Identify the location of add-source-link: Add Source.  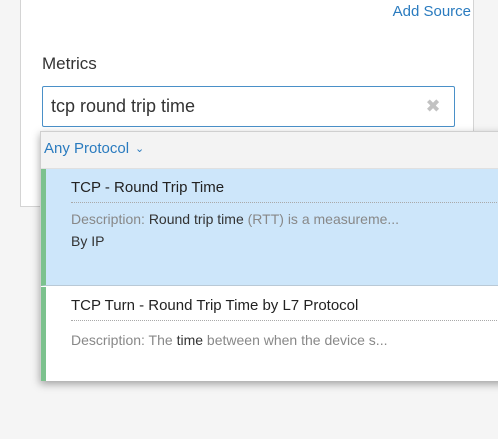
(432, 11).